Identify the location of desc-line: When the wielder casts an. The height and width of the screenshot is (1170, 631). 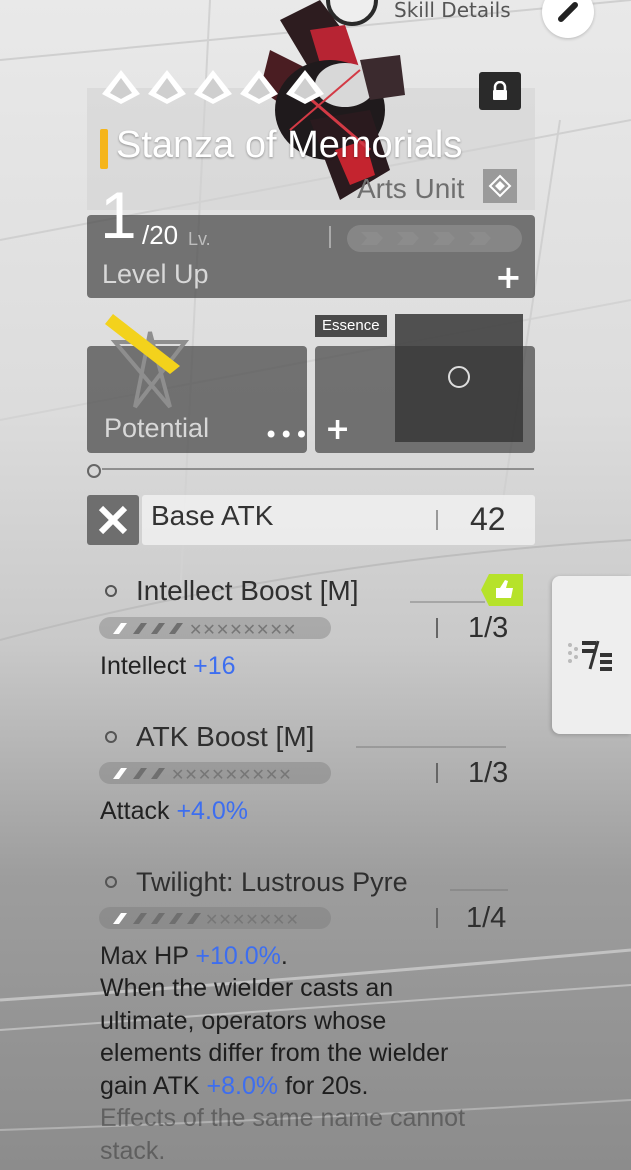
(247, 988).